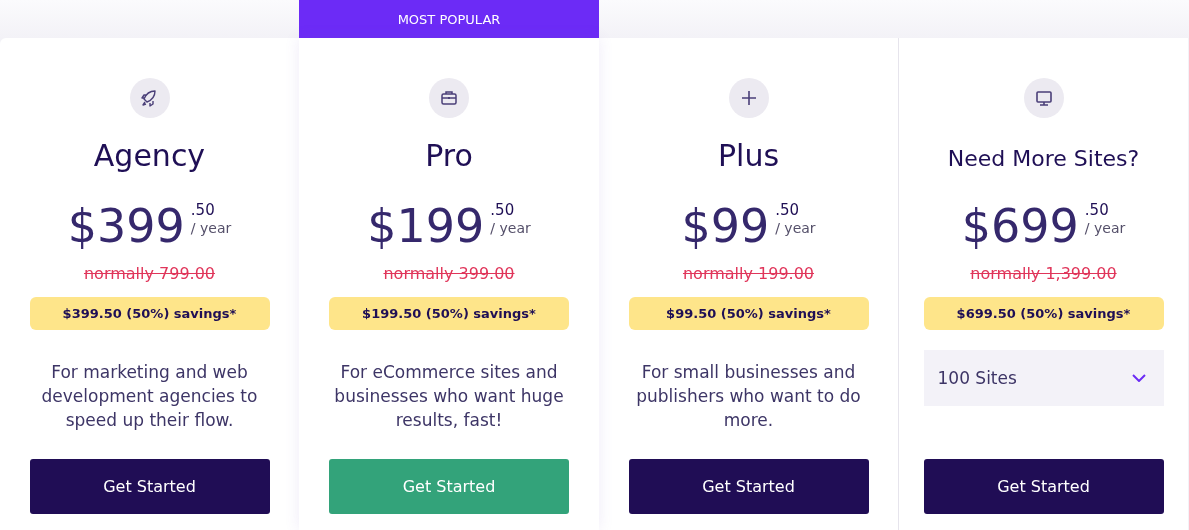 The width and height of the screenshot is (1189, 530). I want to click on price: $399, so click(126, 226).